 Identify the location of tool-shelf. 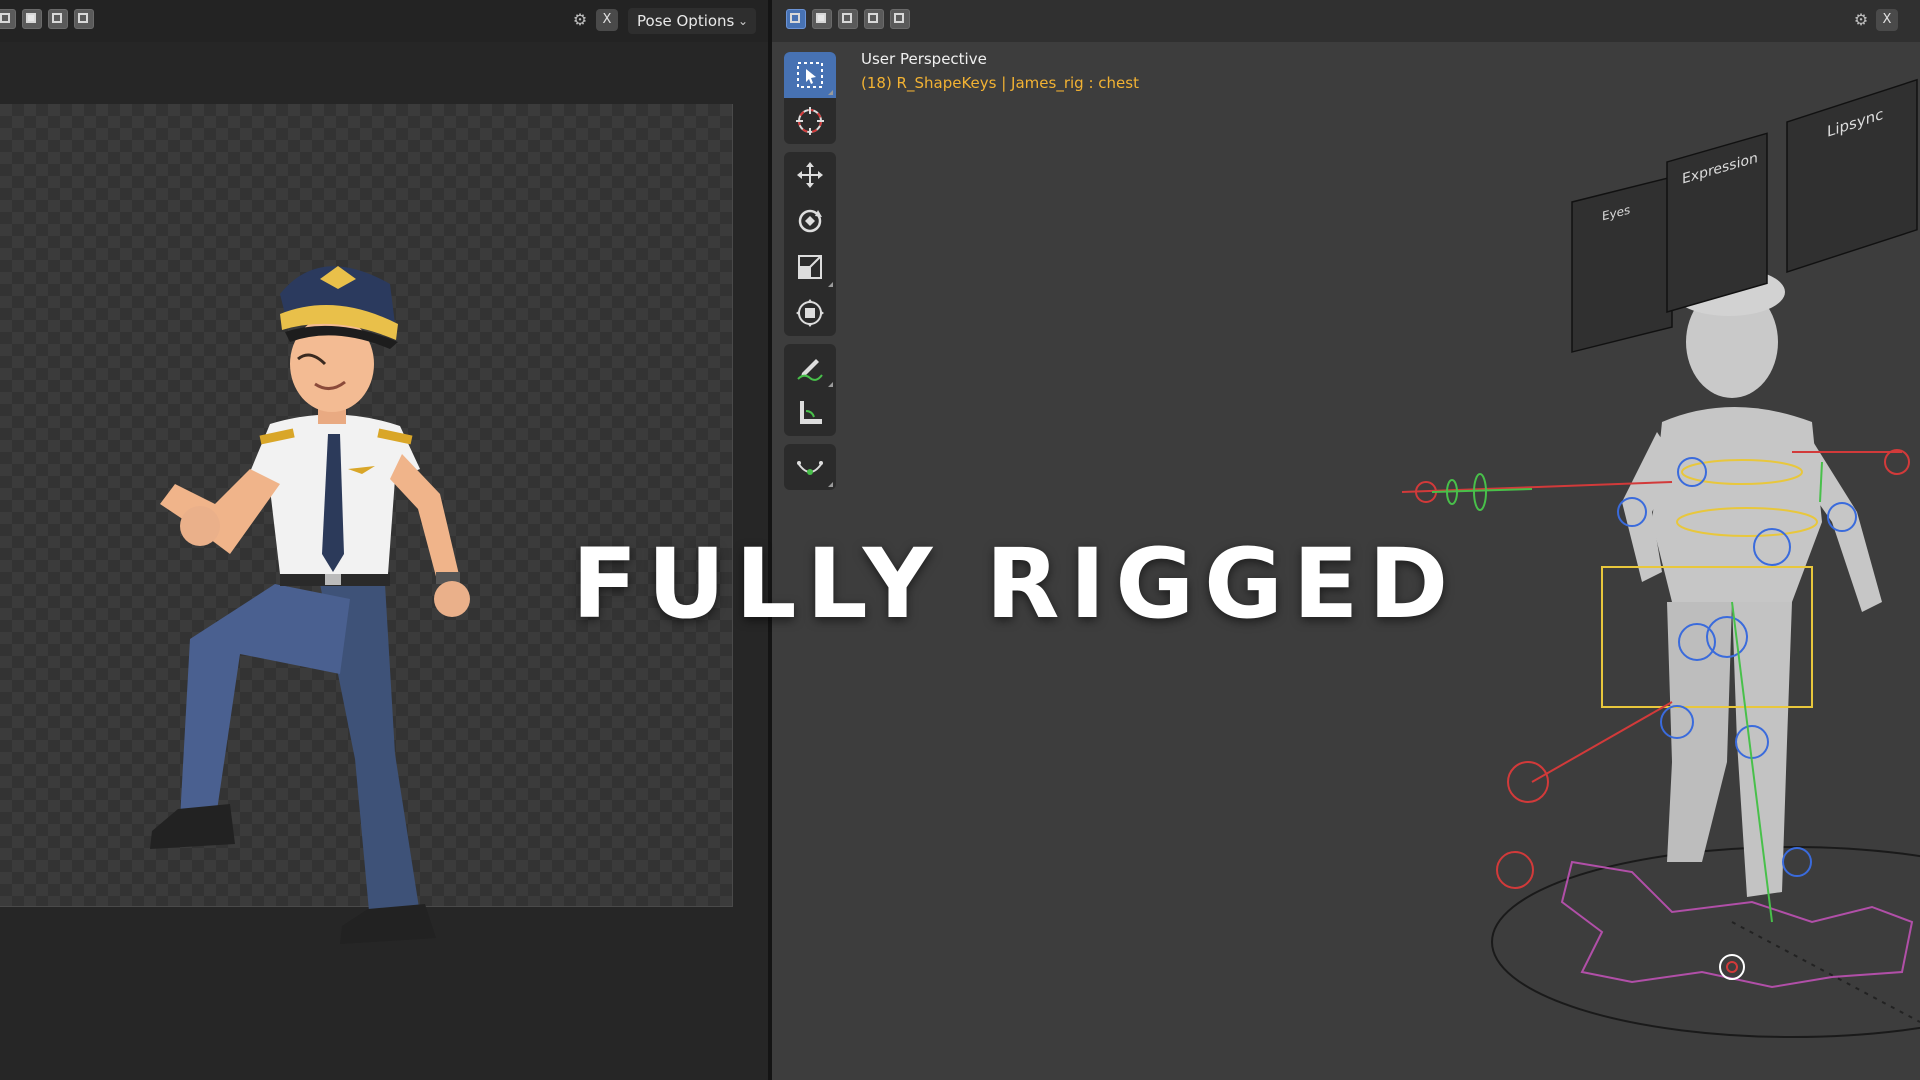
(810, 275).